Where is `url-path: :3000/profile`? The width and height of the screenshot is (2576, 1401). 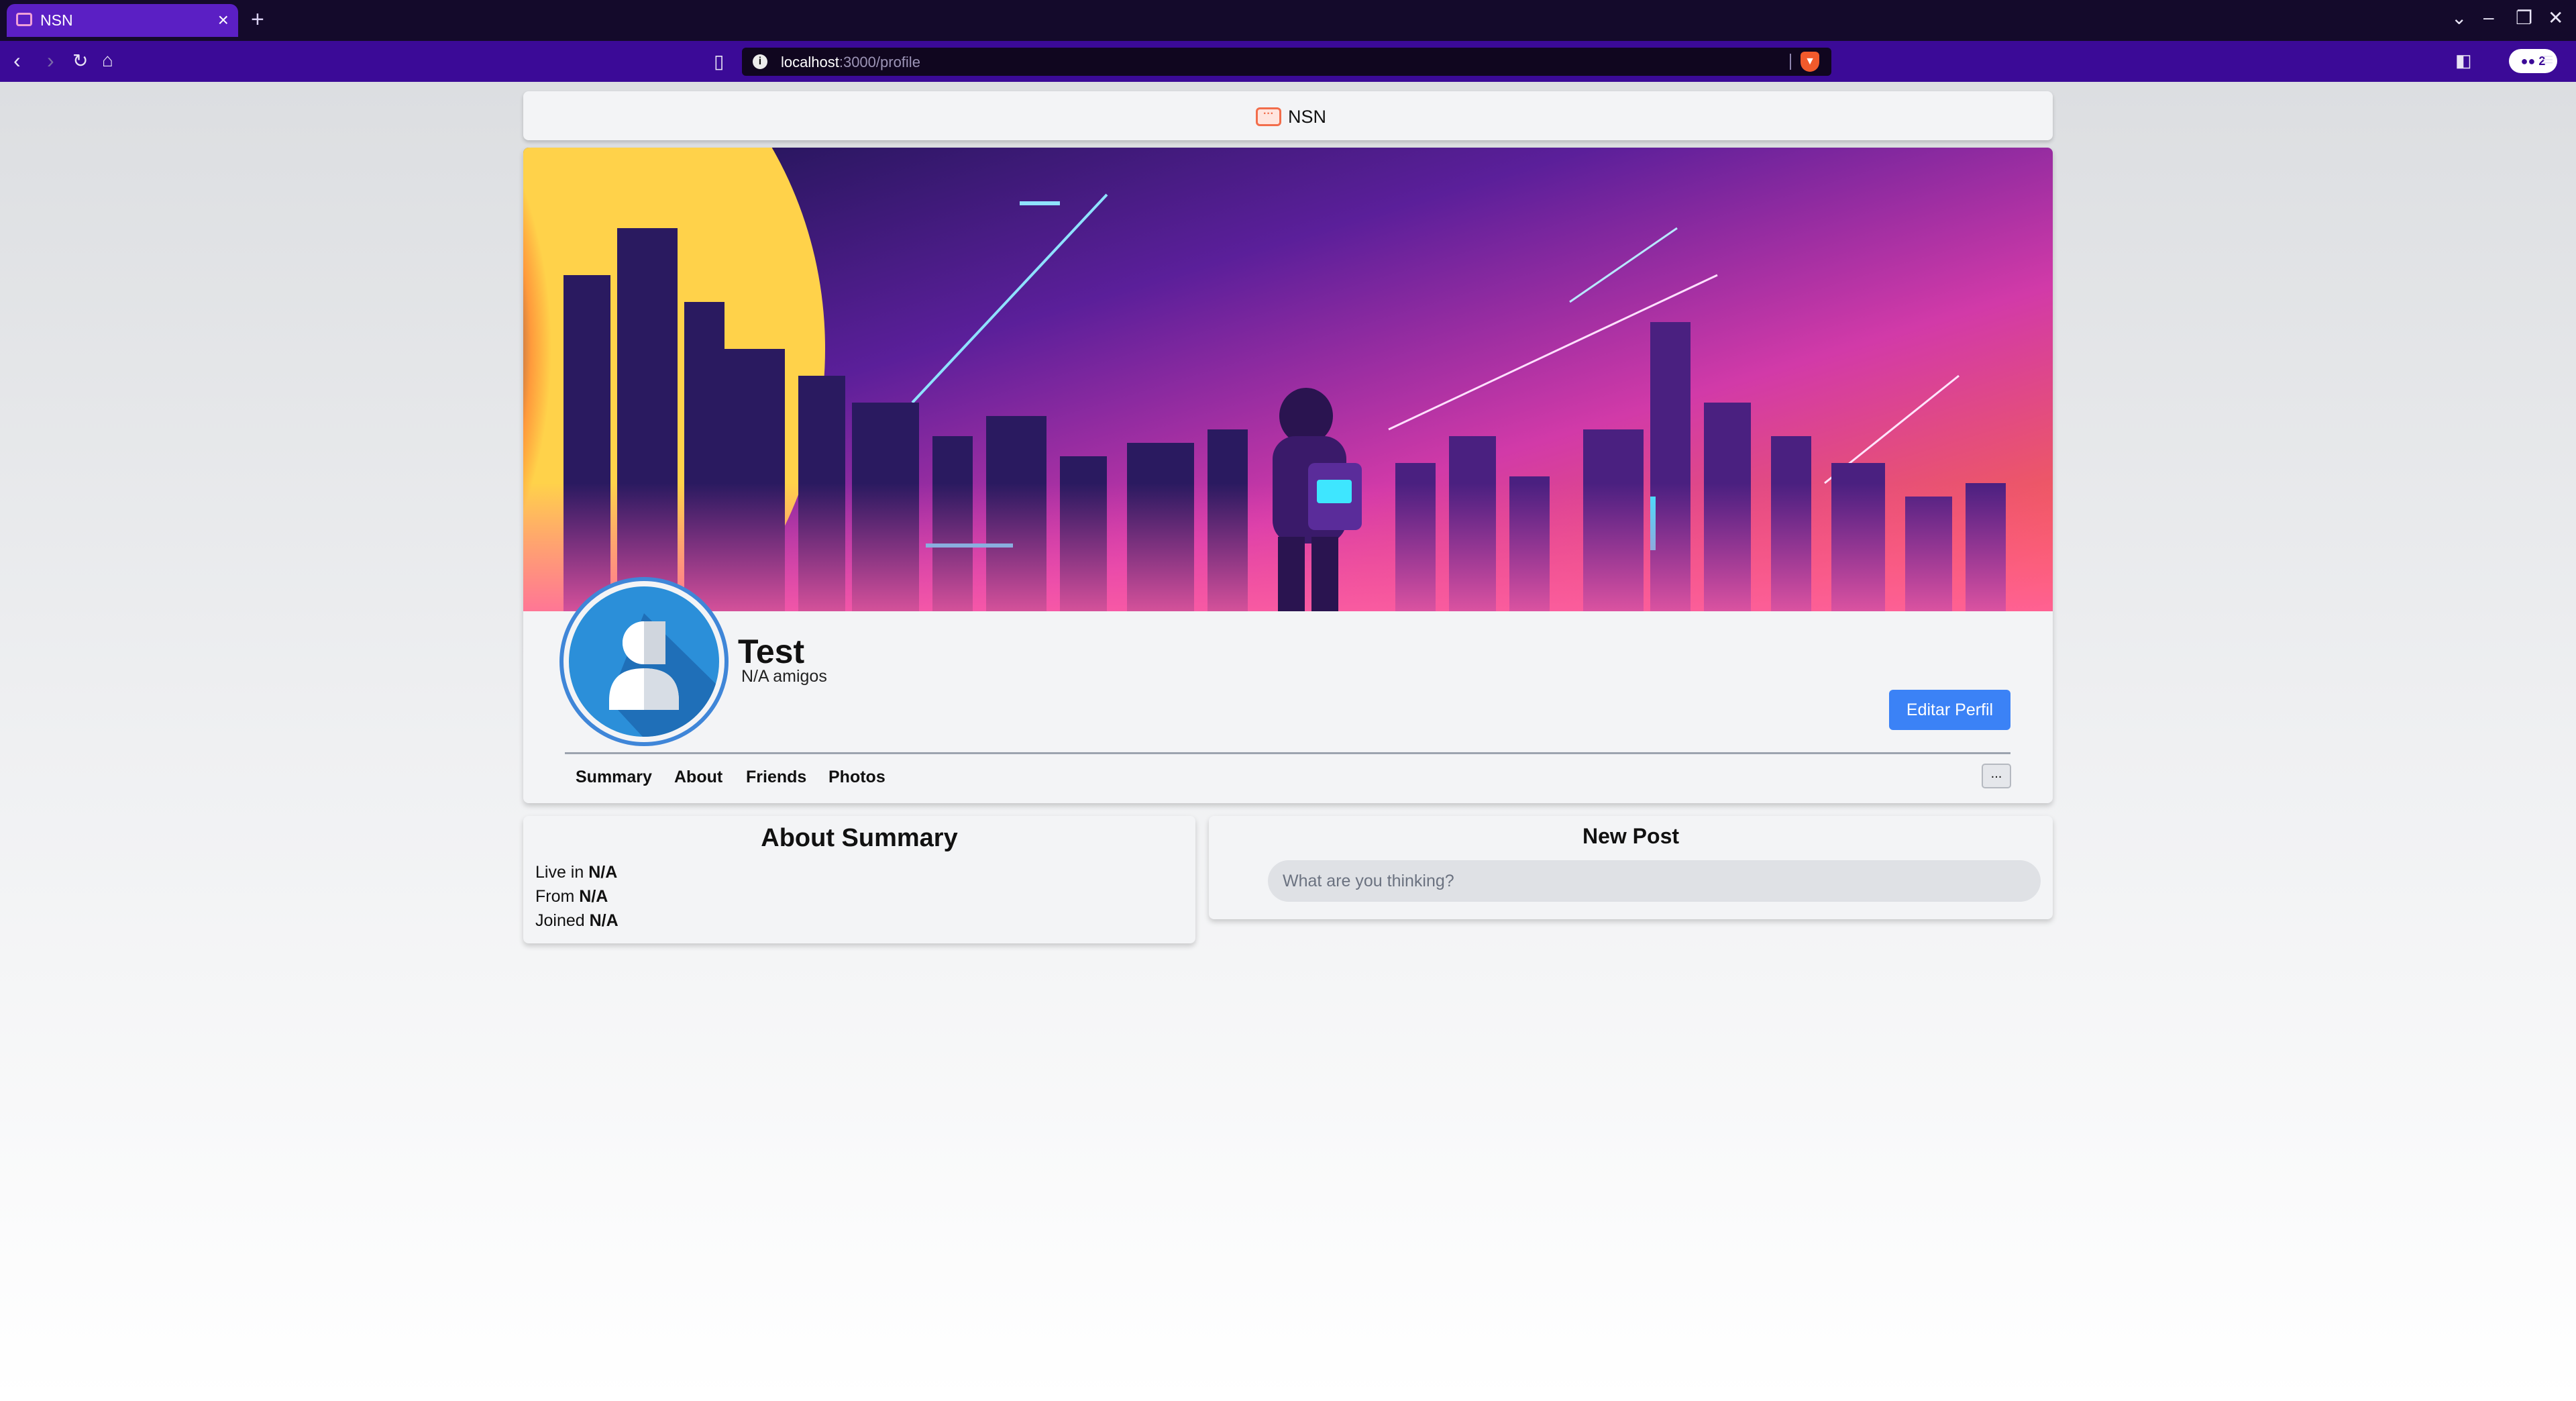
url-path: :3000/profile is located at coordinates (879, 62).